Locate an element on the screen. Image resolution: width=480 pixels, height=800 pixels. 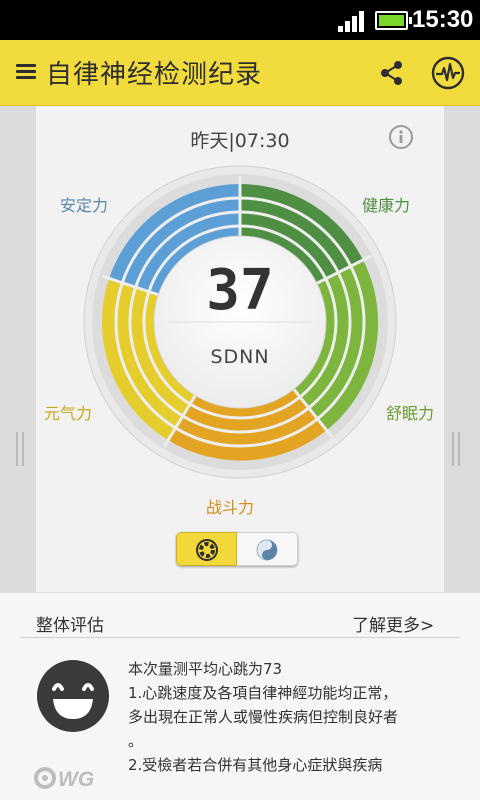
smiley-face-icon is located at coordinates (73, 696).